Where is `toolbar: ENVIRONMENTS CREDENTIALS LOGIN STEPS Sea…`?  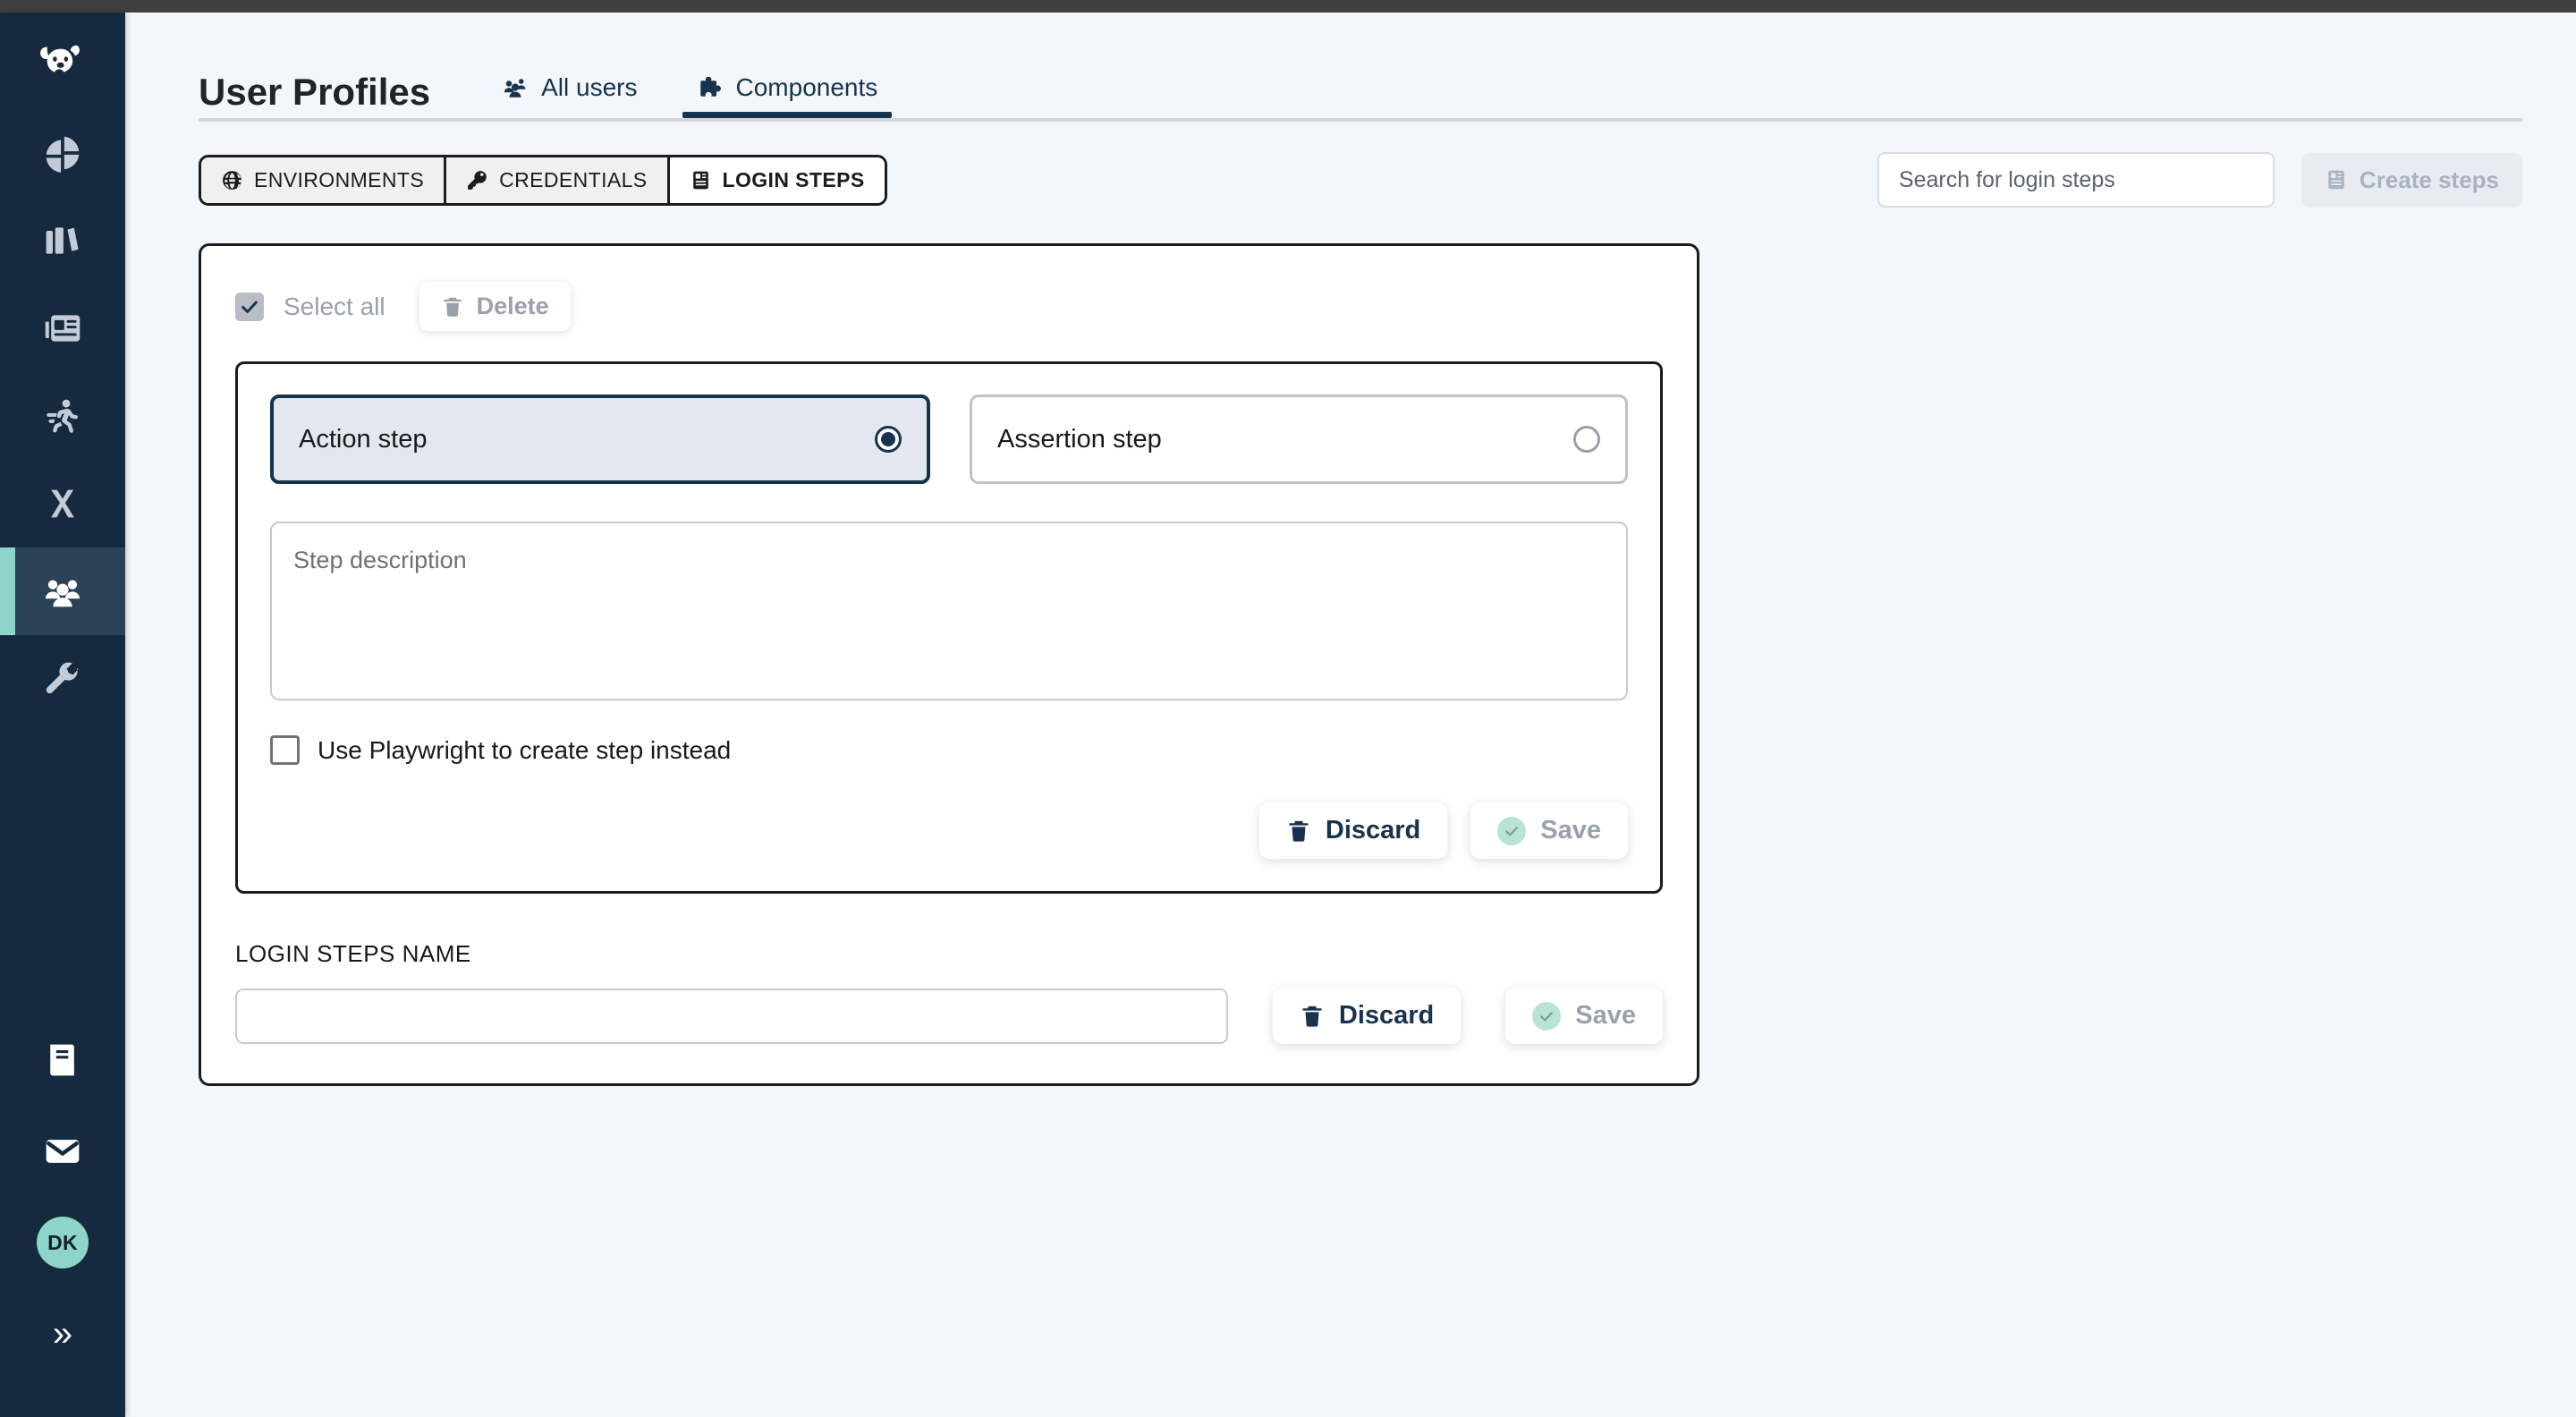 toolbar: ENVIRONMENTS CREDENTIALS LOGIN STEPS Sea… is located at coordinates (1350, 165).